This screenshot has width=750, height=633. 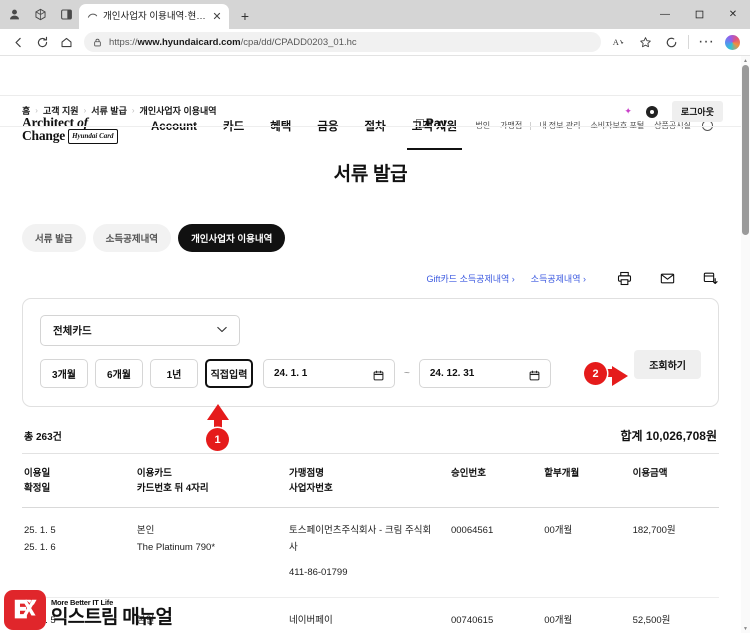 I want to click on logo-badge: Hyundai Card, so click(x=93, y=136).